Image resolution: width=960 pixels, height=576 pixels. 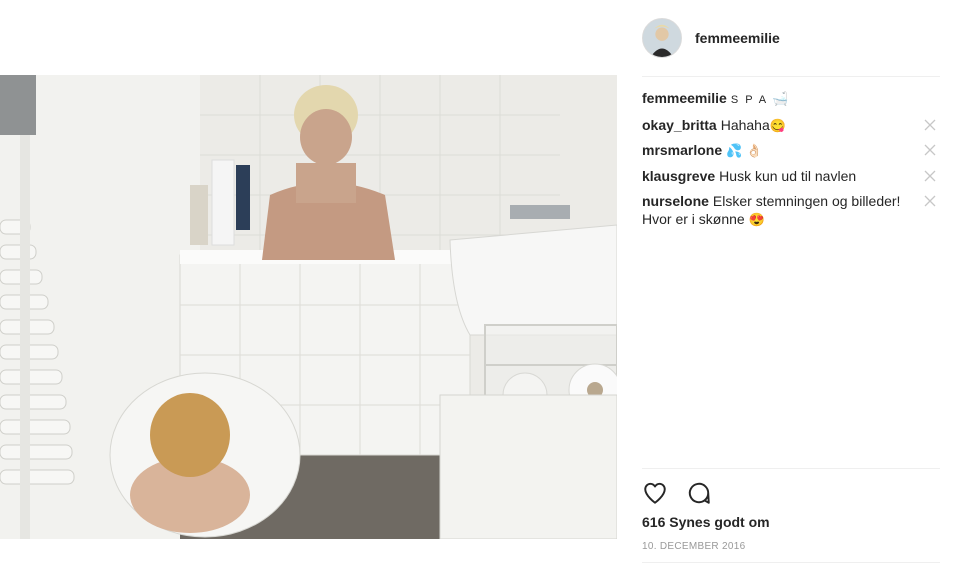 I want to click on comment-icon, so click(x=699, y=493).